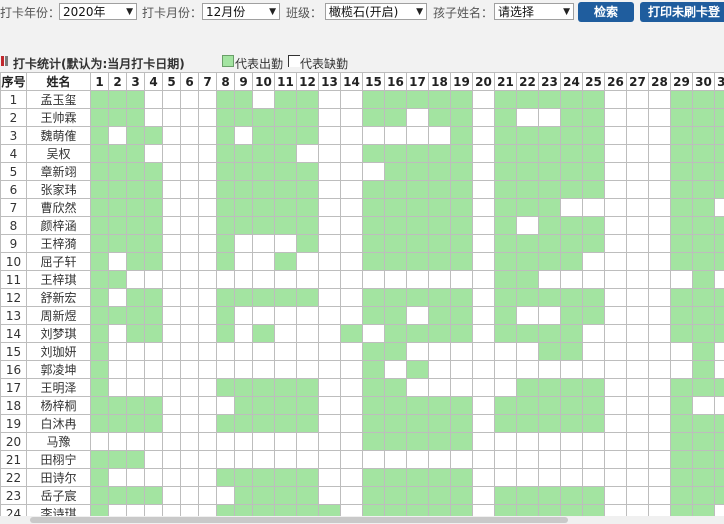 The width and height of the screenshot is (724, 524). I want to click on table-row: 15 刘珈妍, so click(362, 351).